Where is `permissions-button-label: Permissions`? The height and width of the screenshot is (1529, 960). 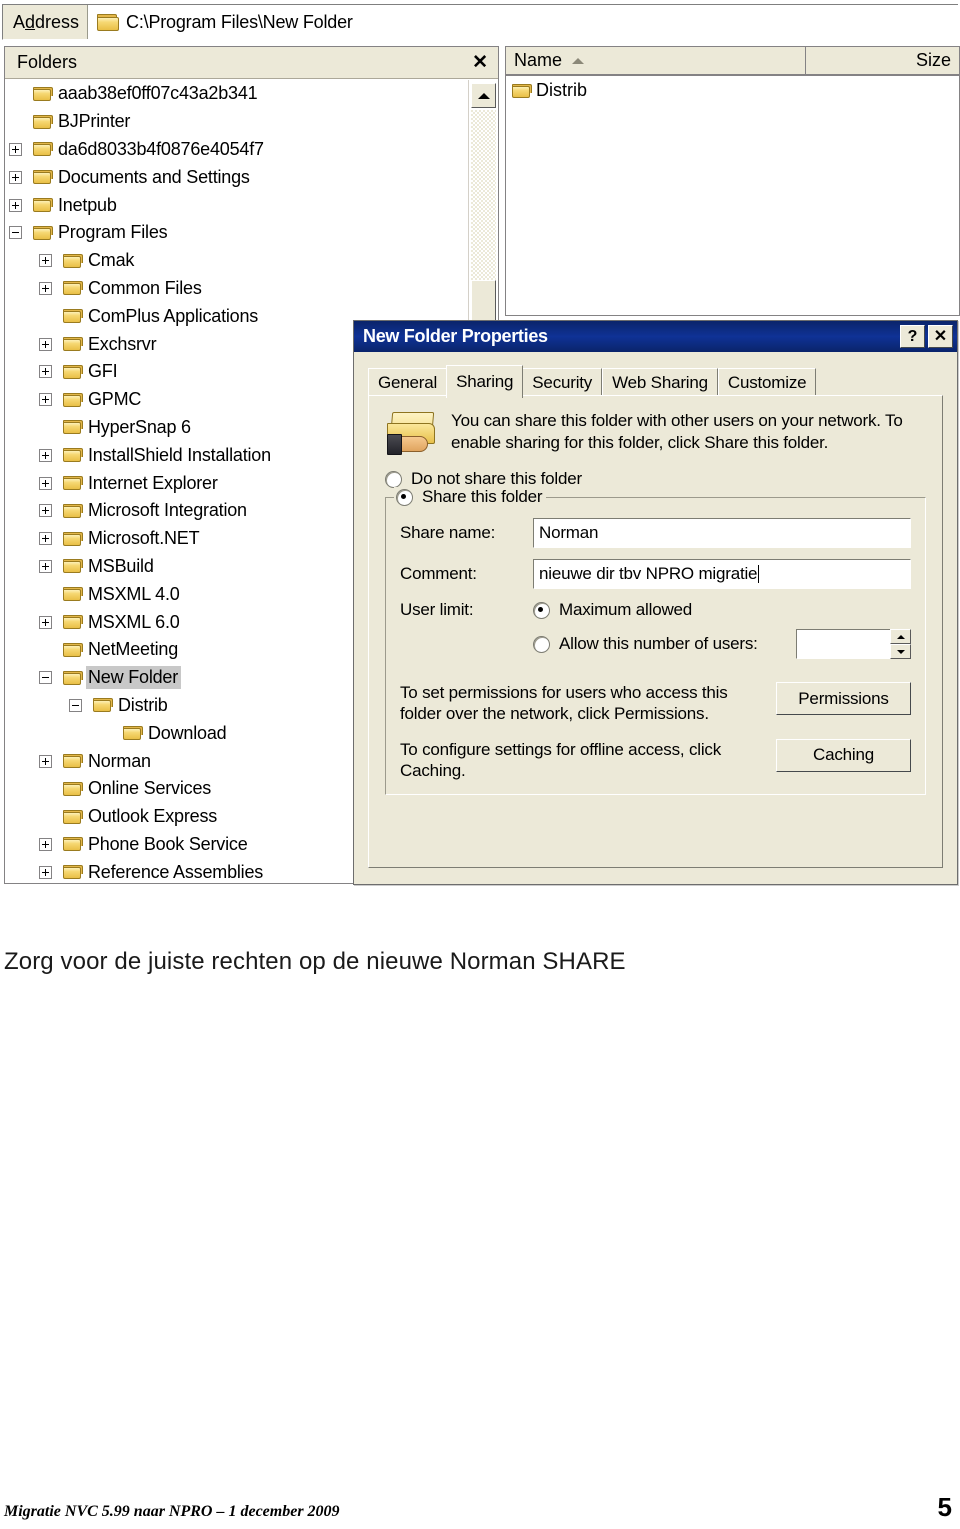
permissions-button-label: Permissions is located at coordinates (843, 698).